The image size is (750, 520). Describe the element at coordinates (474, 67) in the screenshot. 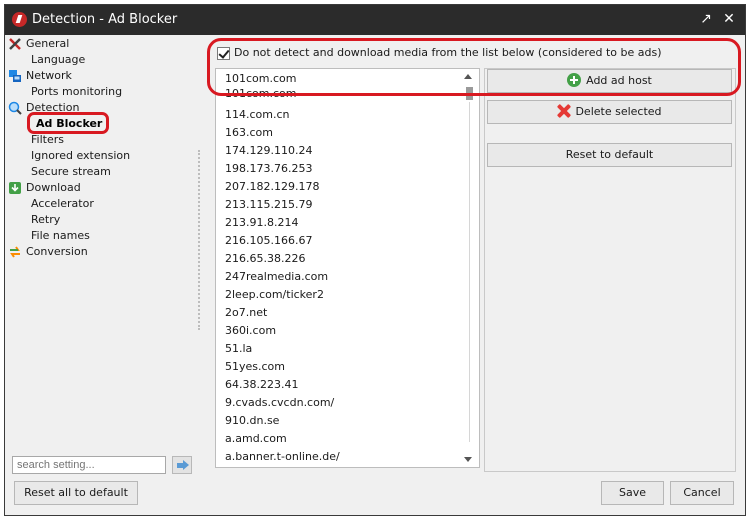

I see `checkbox-annotation-outline` at that location.